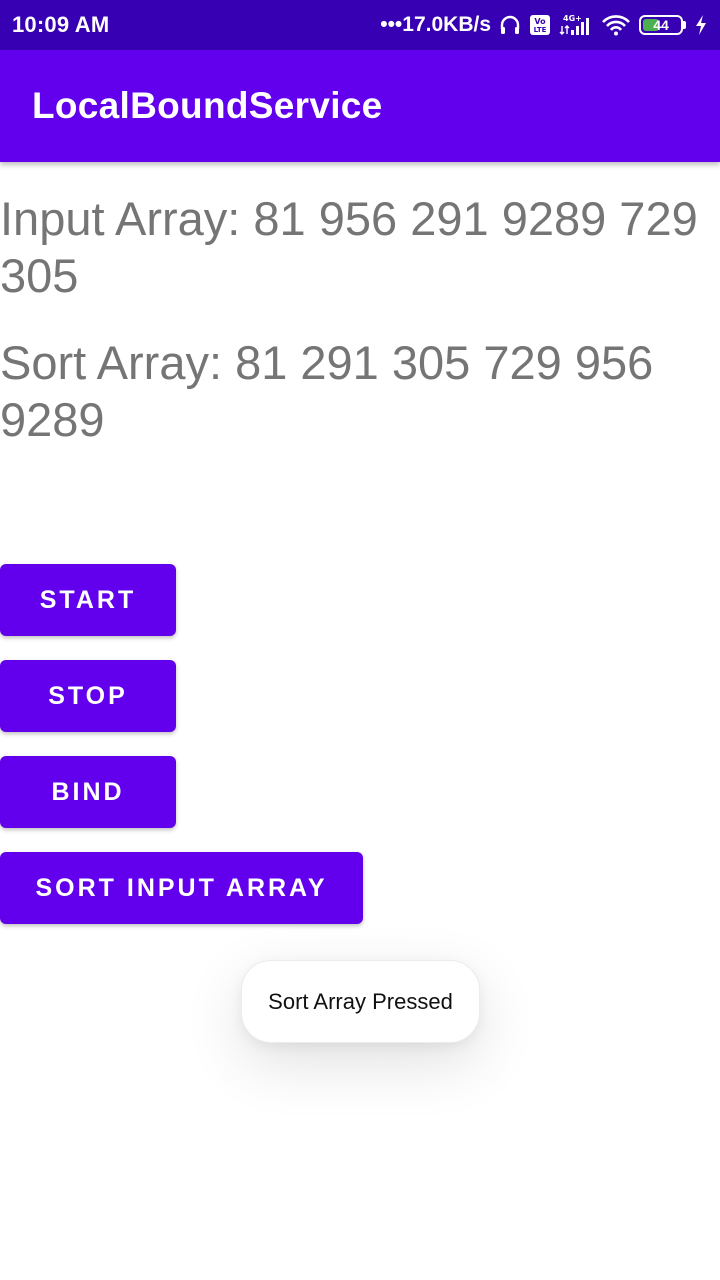 The width and height of the screenshot is (720, 1280). I want to click on wifi-icon, so click(616, 25).